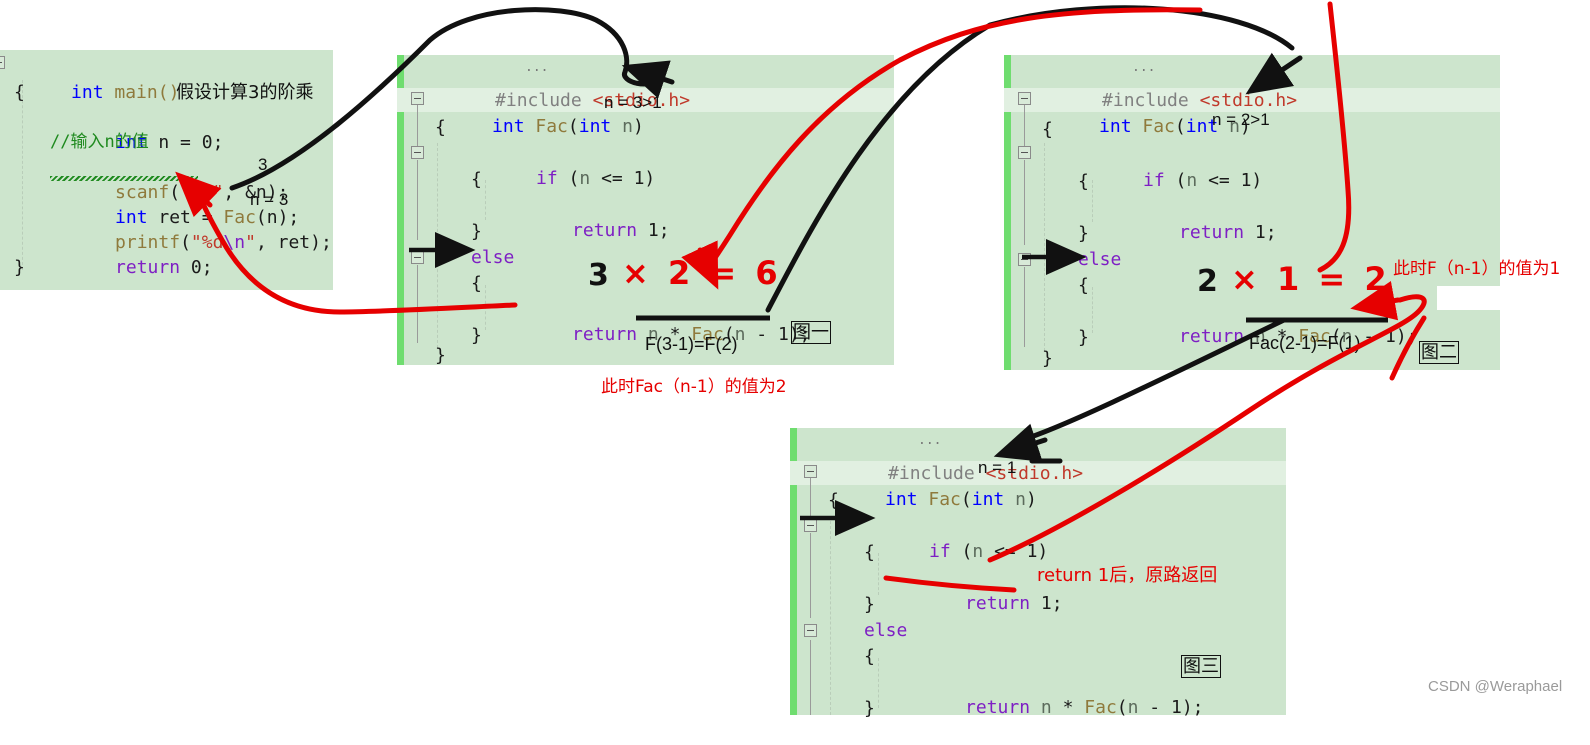 The image size is (1590, 745). What do you see at coordinates (185, 142) in the screenshot?
I see `token-rest: n = 0;` at bounding box center [185, 142].